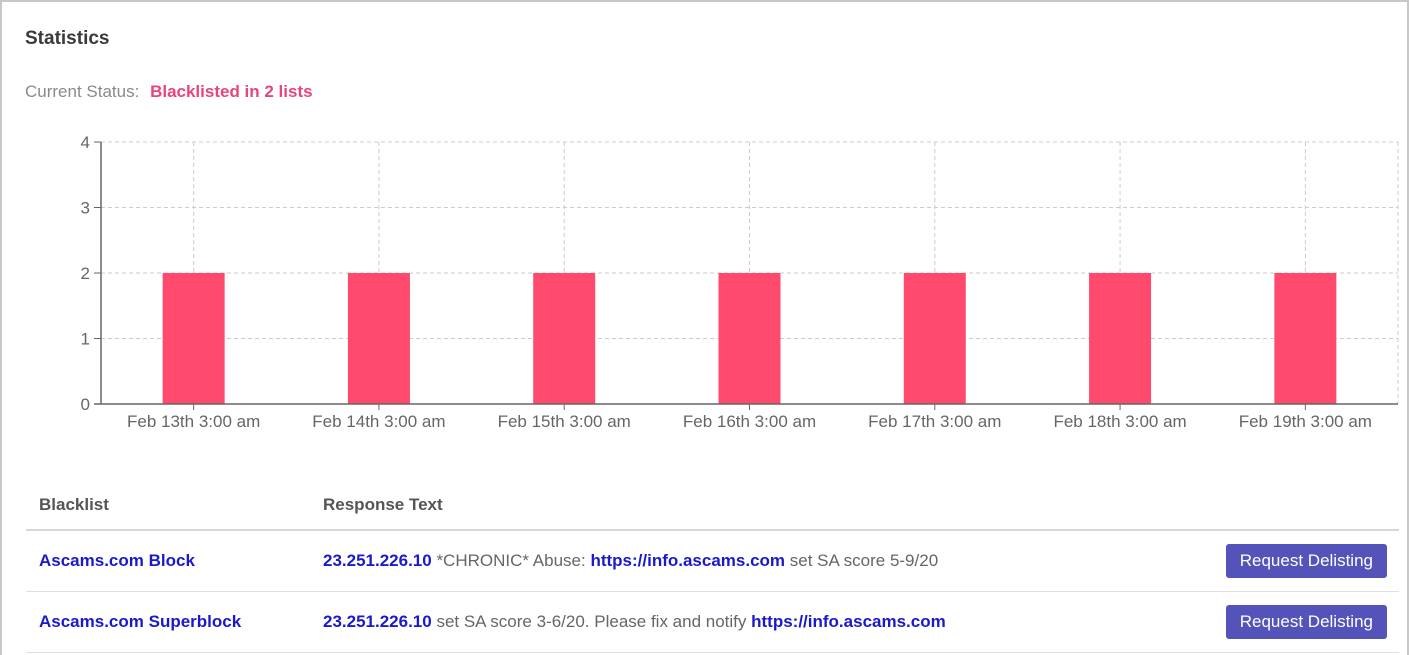  I want to click on x-tick-label: Feb 19th 3:00 am, so click(1305, 421).